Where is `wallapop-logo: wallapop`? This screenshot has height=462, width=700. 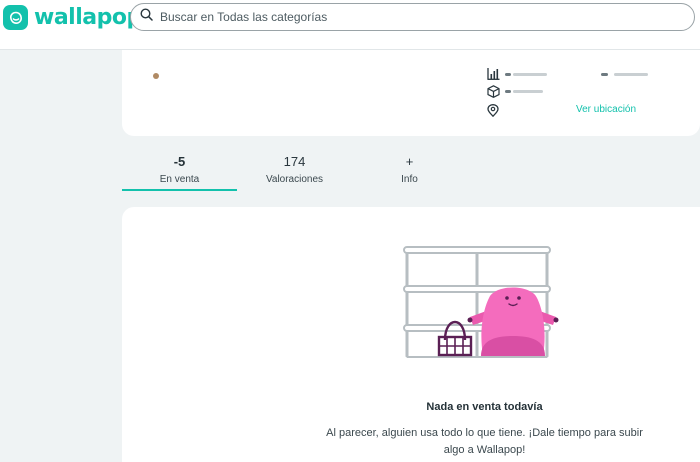
wallapop-logo: wallapop is located at coordinates (72, 17).